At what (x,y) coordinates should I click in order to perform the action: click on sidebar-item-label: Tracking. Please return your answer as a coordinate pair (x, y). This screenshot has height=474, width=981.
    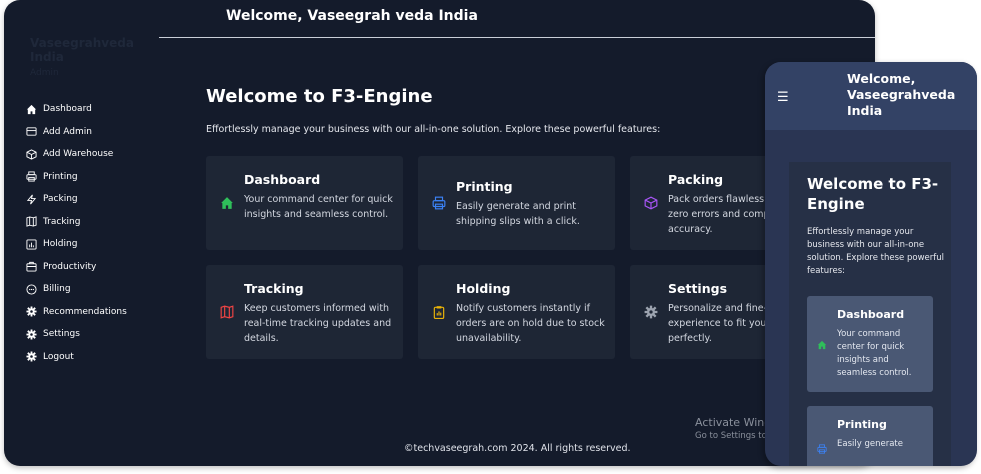
    Looking at the image, I should click on (62, 221).